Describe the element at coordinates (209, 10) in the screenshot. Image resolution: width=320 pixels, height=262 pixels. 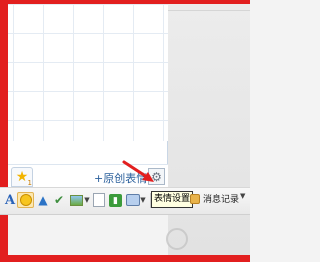
I see `window-divider` at that location.